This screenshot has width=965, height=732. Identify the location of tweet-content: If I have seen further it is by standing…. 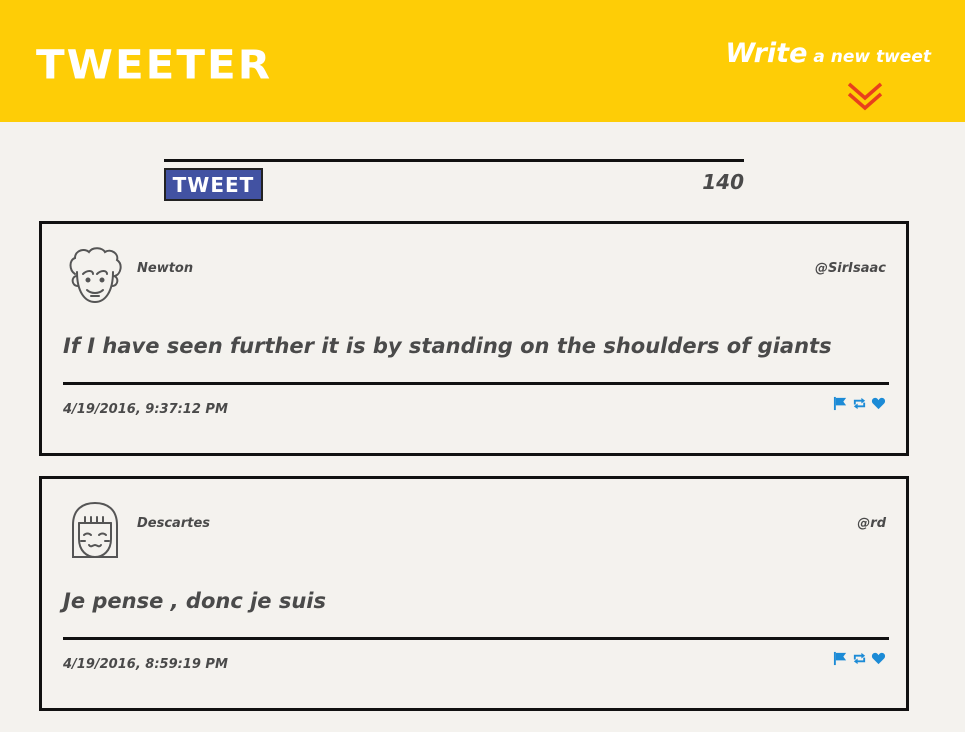
(447, 346).